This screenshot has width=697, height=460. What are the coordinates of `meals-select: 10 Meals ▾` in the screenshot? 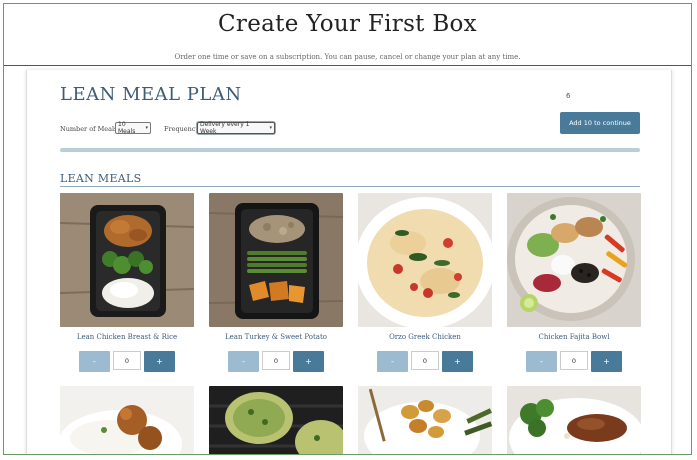 It's located at (133, 128).